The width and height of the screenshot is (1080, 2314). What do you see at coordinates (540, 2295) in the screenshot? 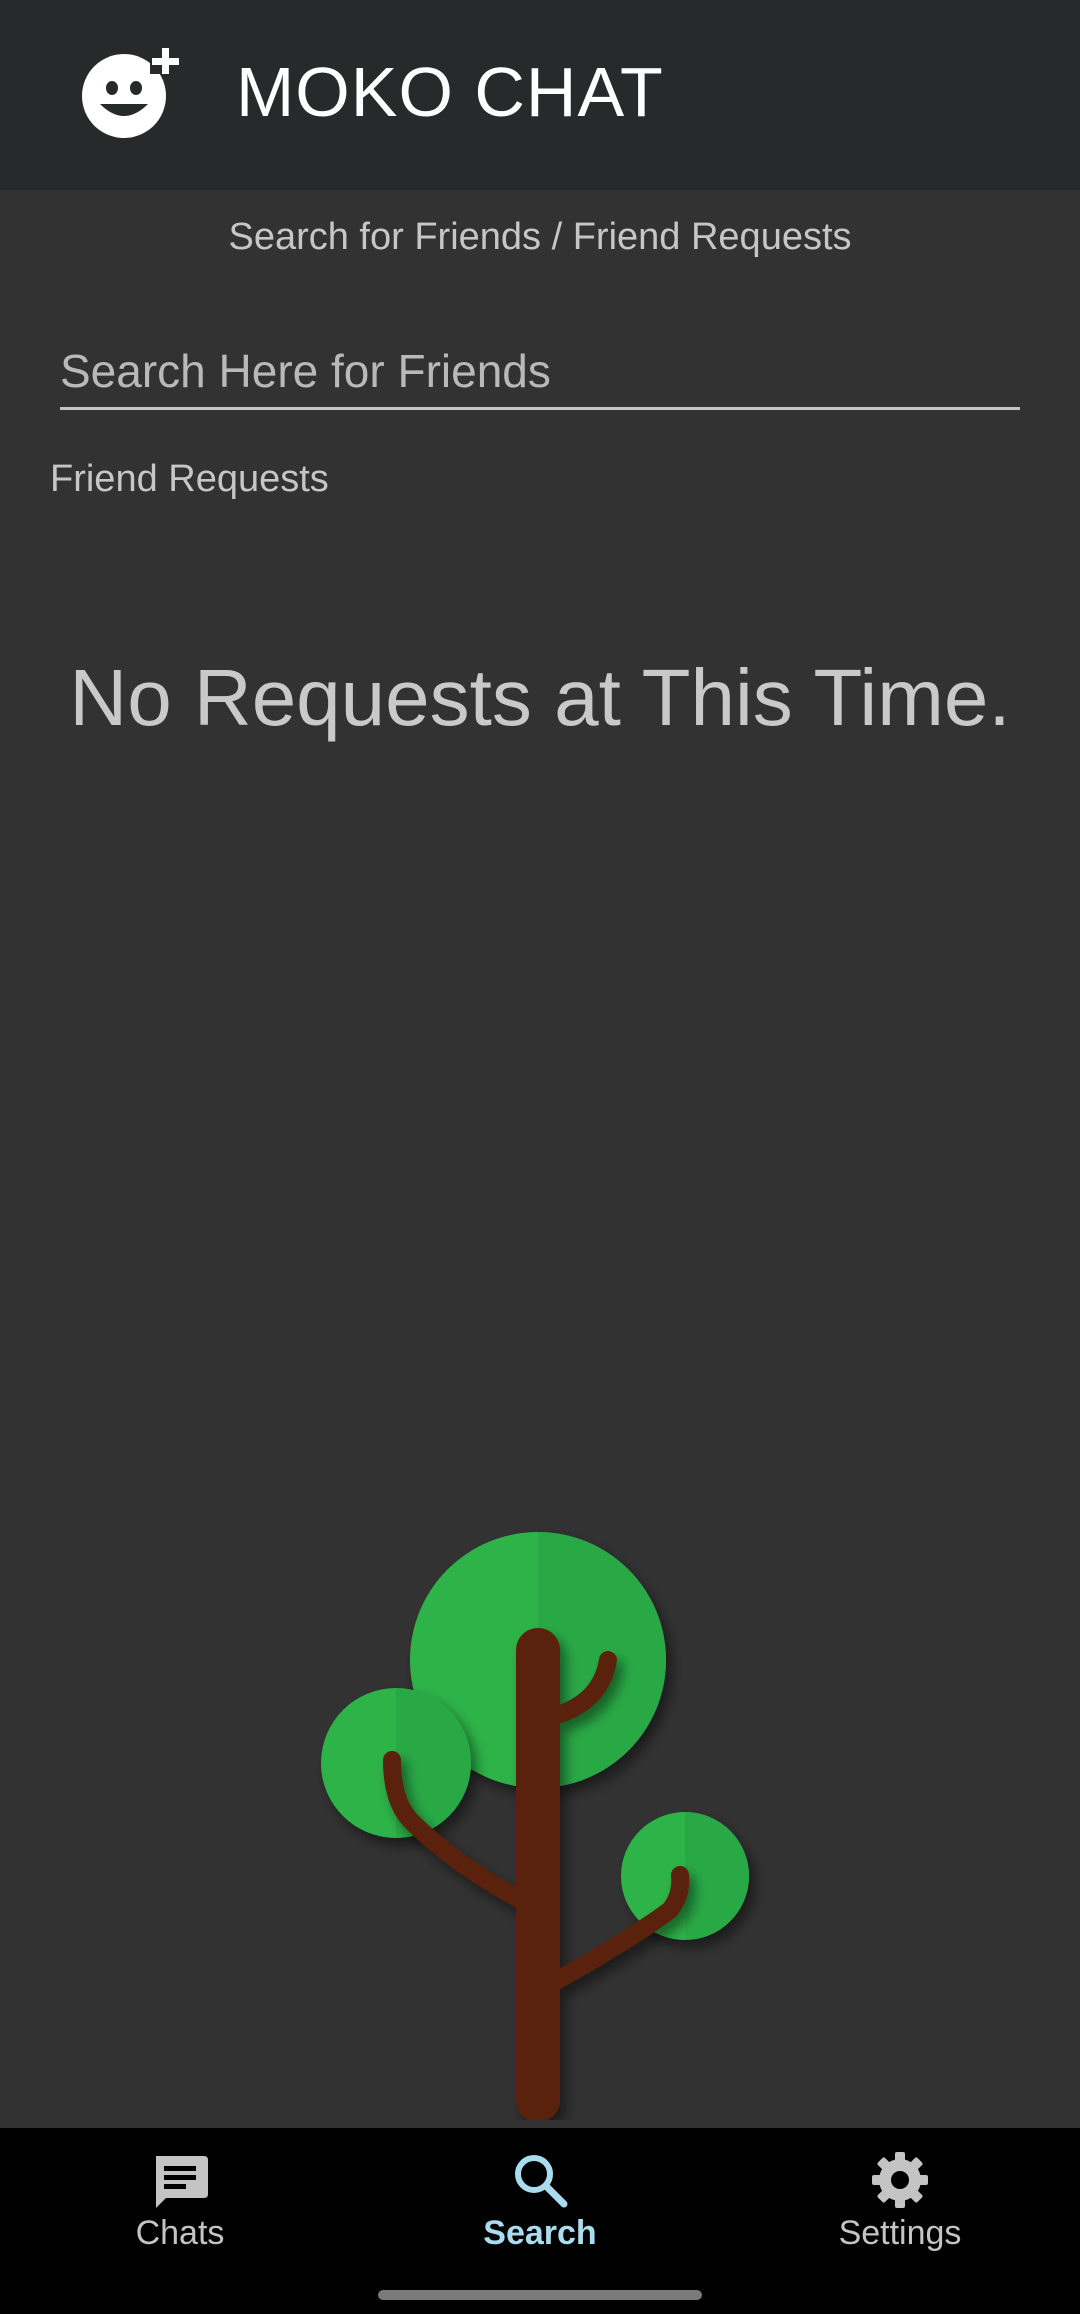
I see `gesture-handle` at bounding box center [540, 2295].